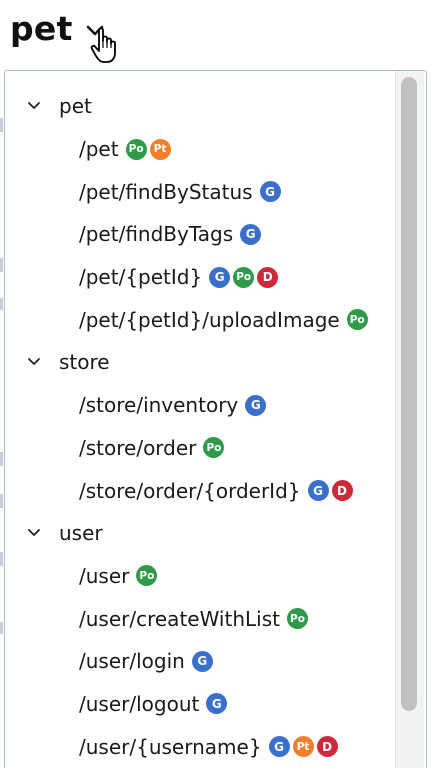 The height and width of the screenshot is (768, 432). I want to click on scrollbar-thumb, so click(409, 394).